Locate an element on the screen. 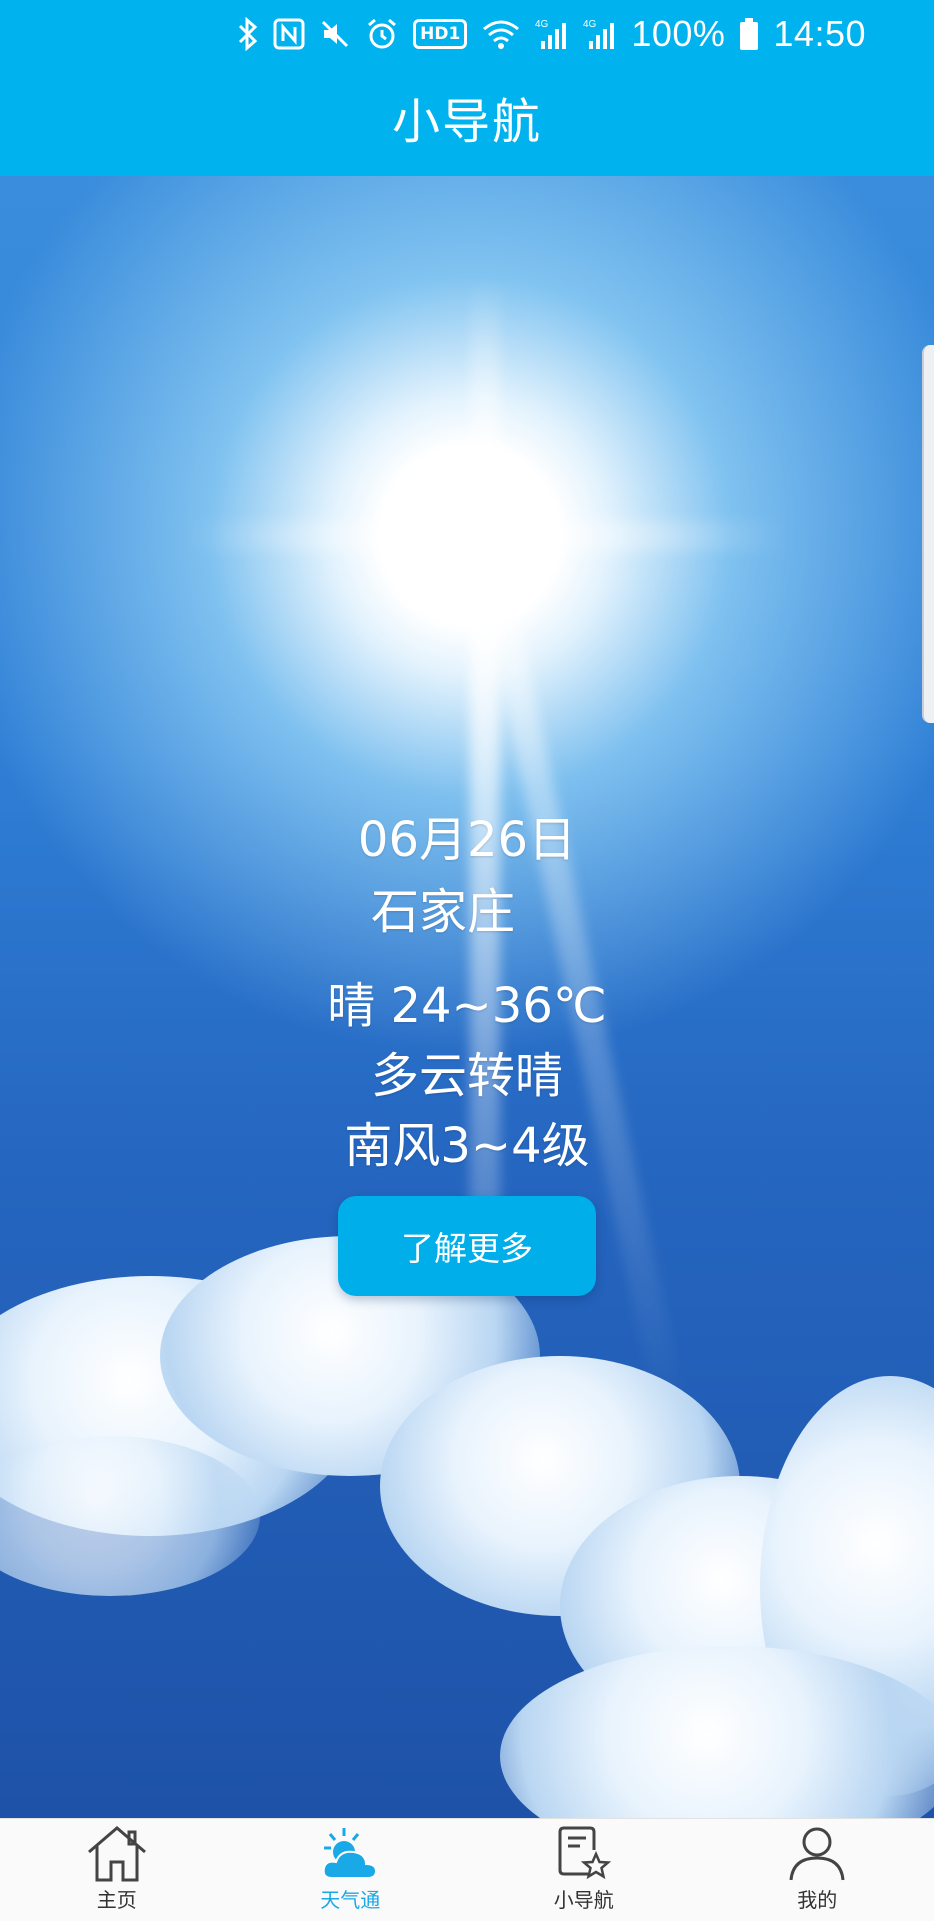 The image size is (934, 1921). nav-item-weather: 天气通 is located at coordinates (351, 1870).